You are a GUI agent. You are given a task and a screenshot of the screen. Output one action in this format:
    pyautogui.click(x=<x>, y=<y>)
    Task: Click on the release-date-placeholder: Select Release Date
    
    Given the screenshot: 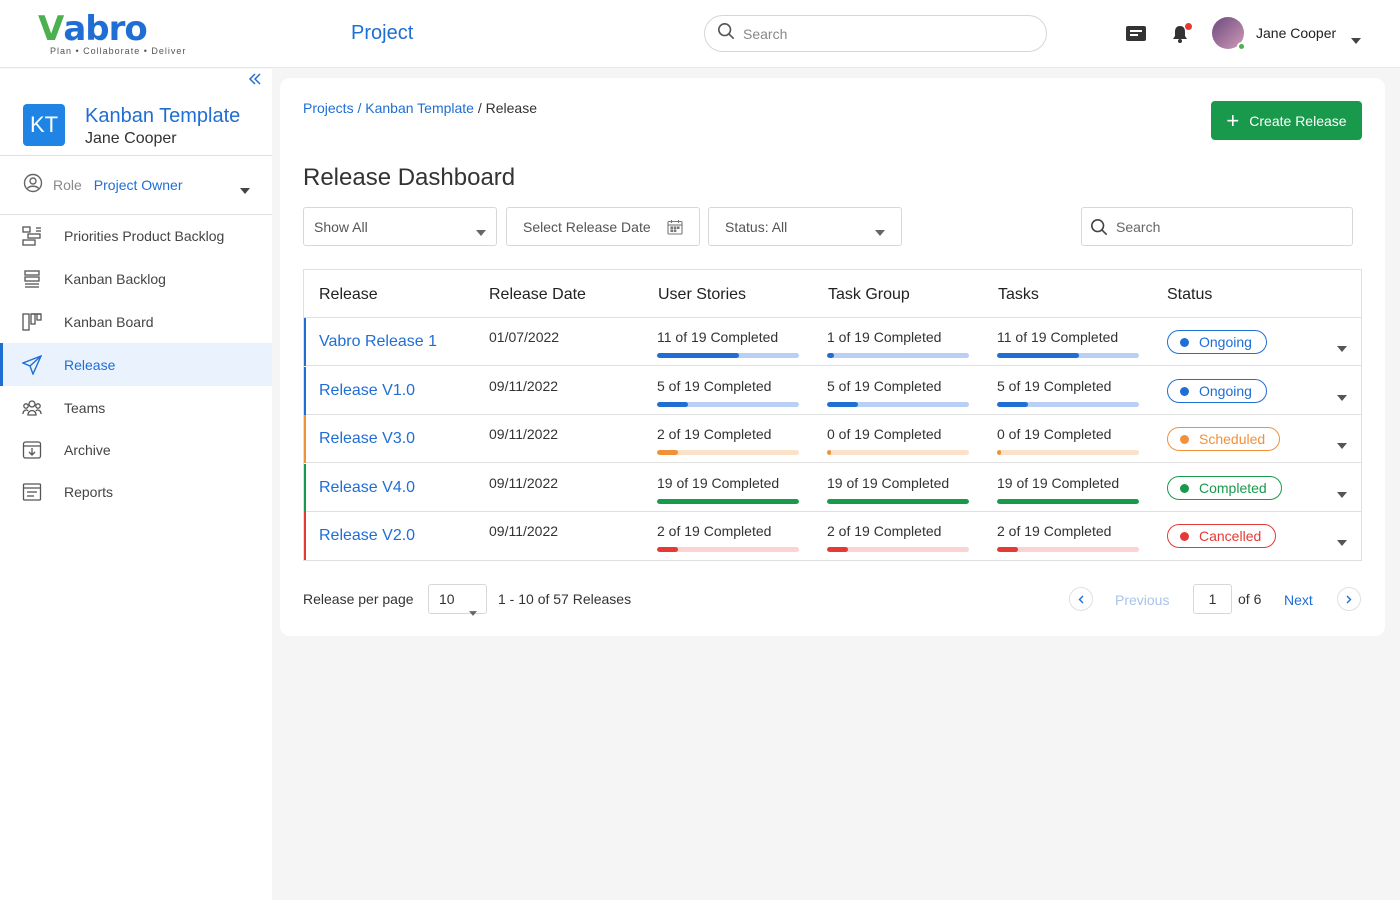 What is the action you would take?
    pyautogui.click(x=587, y=226)
    